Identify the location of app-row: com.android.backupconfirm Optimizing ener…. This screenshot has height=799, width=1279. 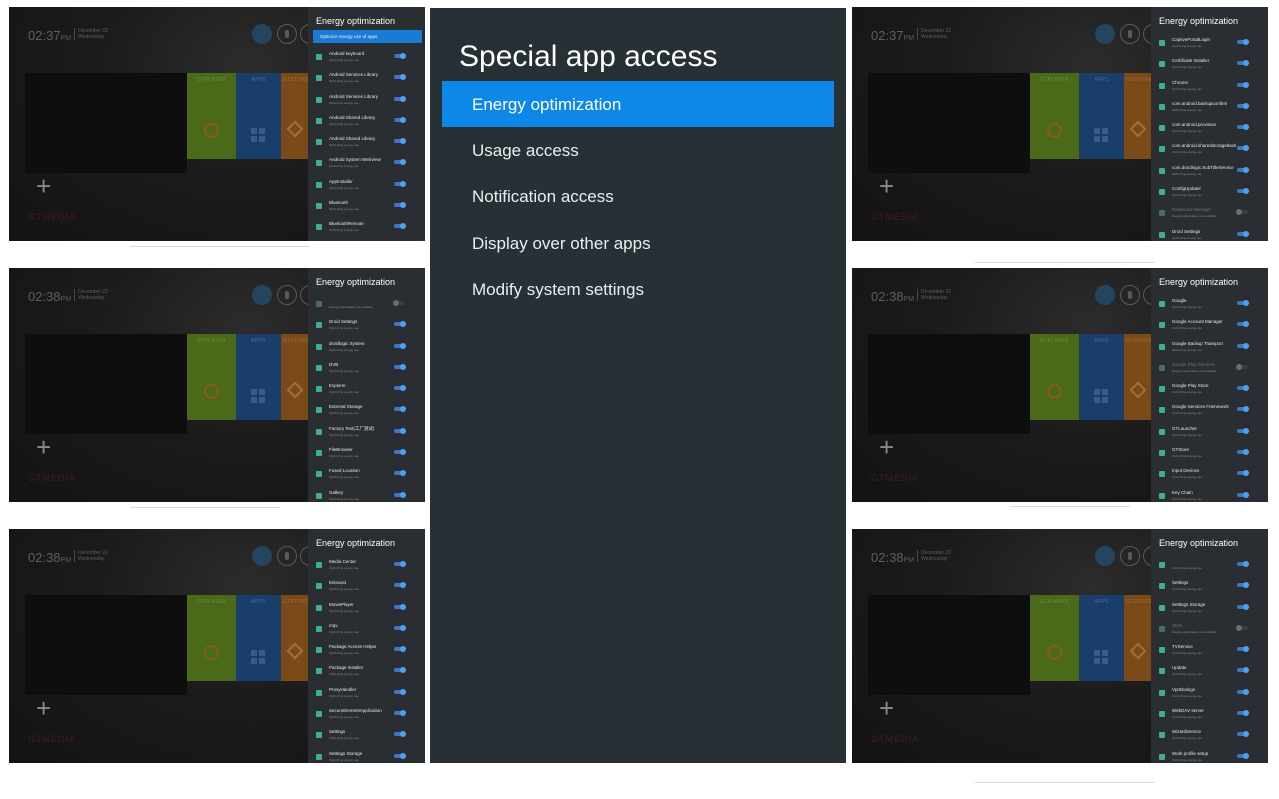
(1209, 109).